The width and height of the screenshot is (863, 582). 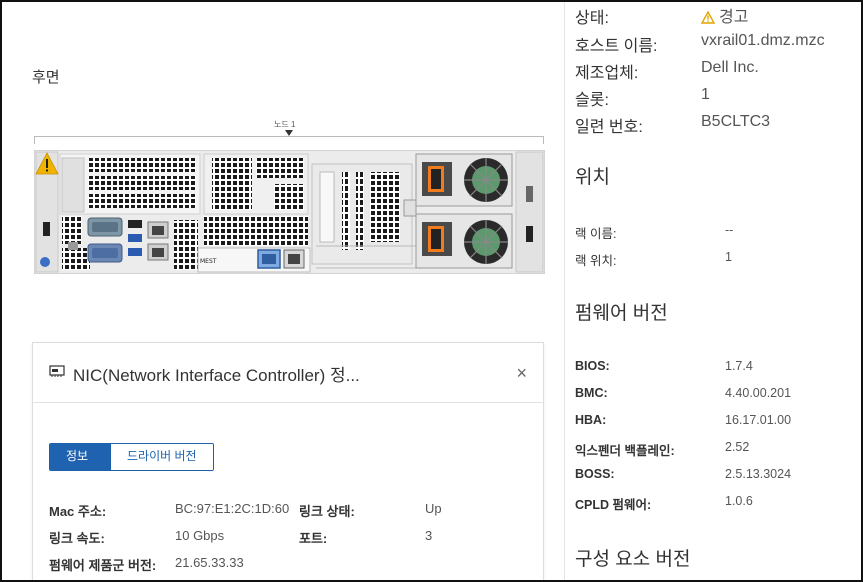 What do you see at coordinates (625, 451) in the screenshot?
I see `firmware-backplane-label: 익스펜더 백플레인:` at bounding box center [625, 451].